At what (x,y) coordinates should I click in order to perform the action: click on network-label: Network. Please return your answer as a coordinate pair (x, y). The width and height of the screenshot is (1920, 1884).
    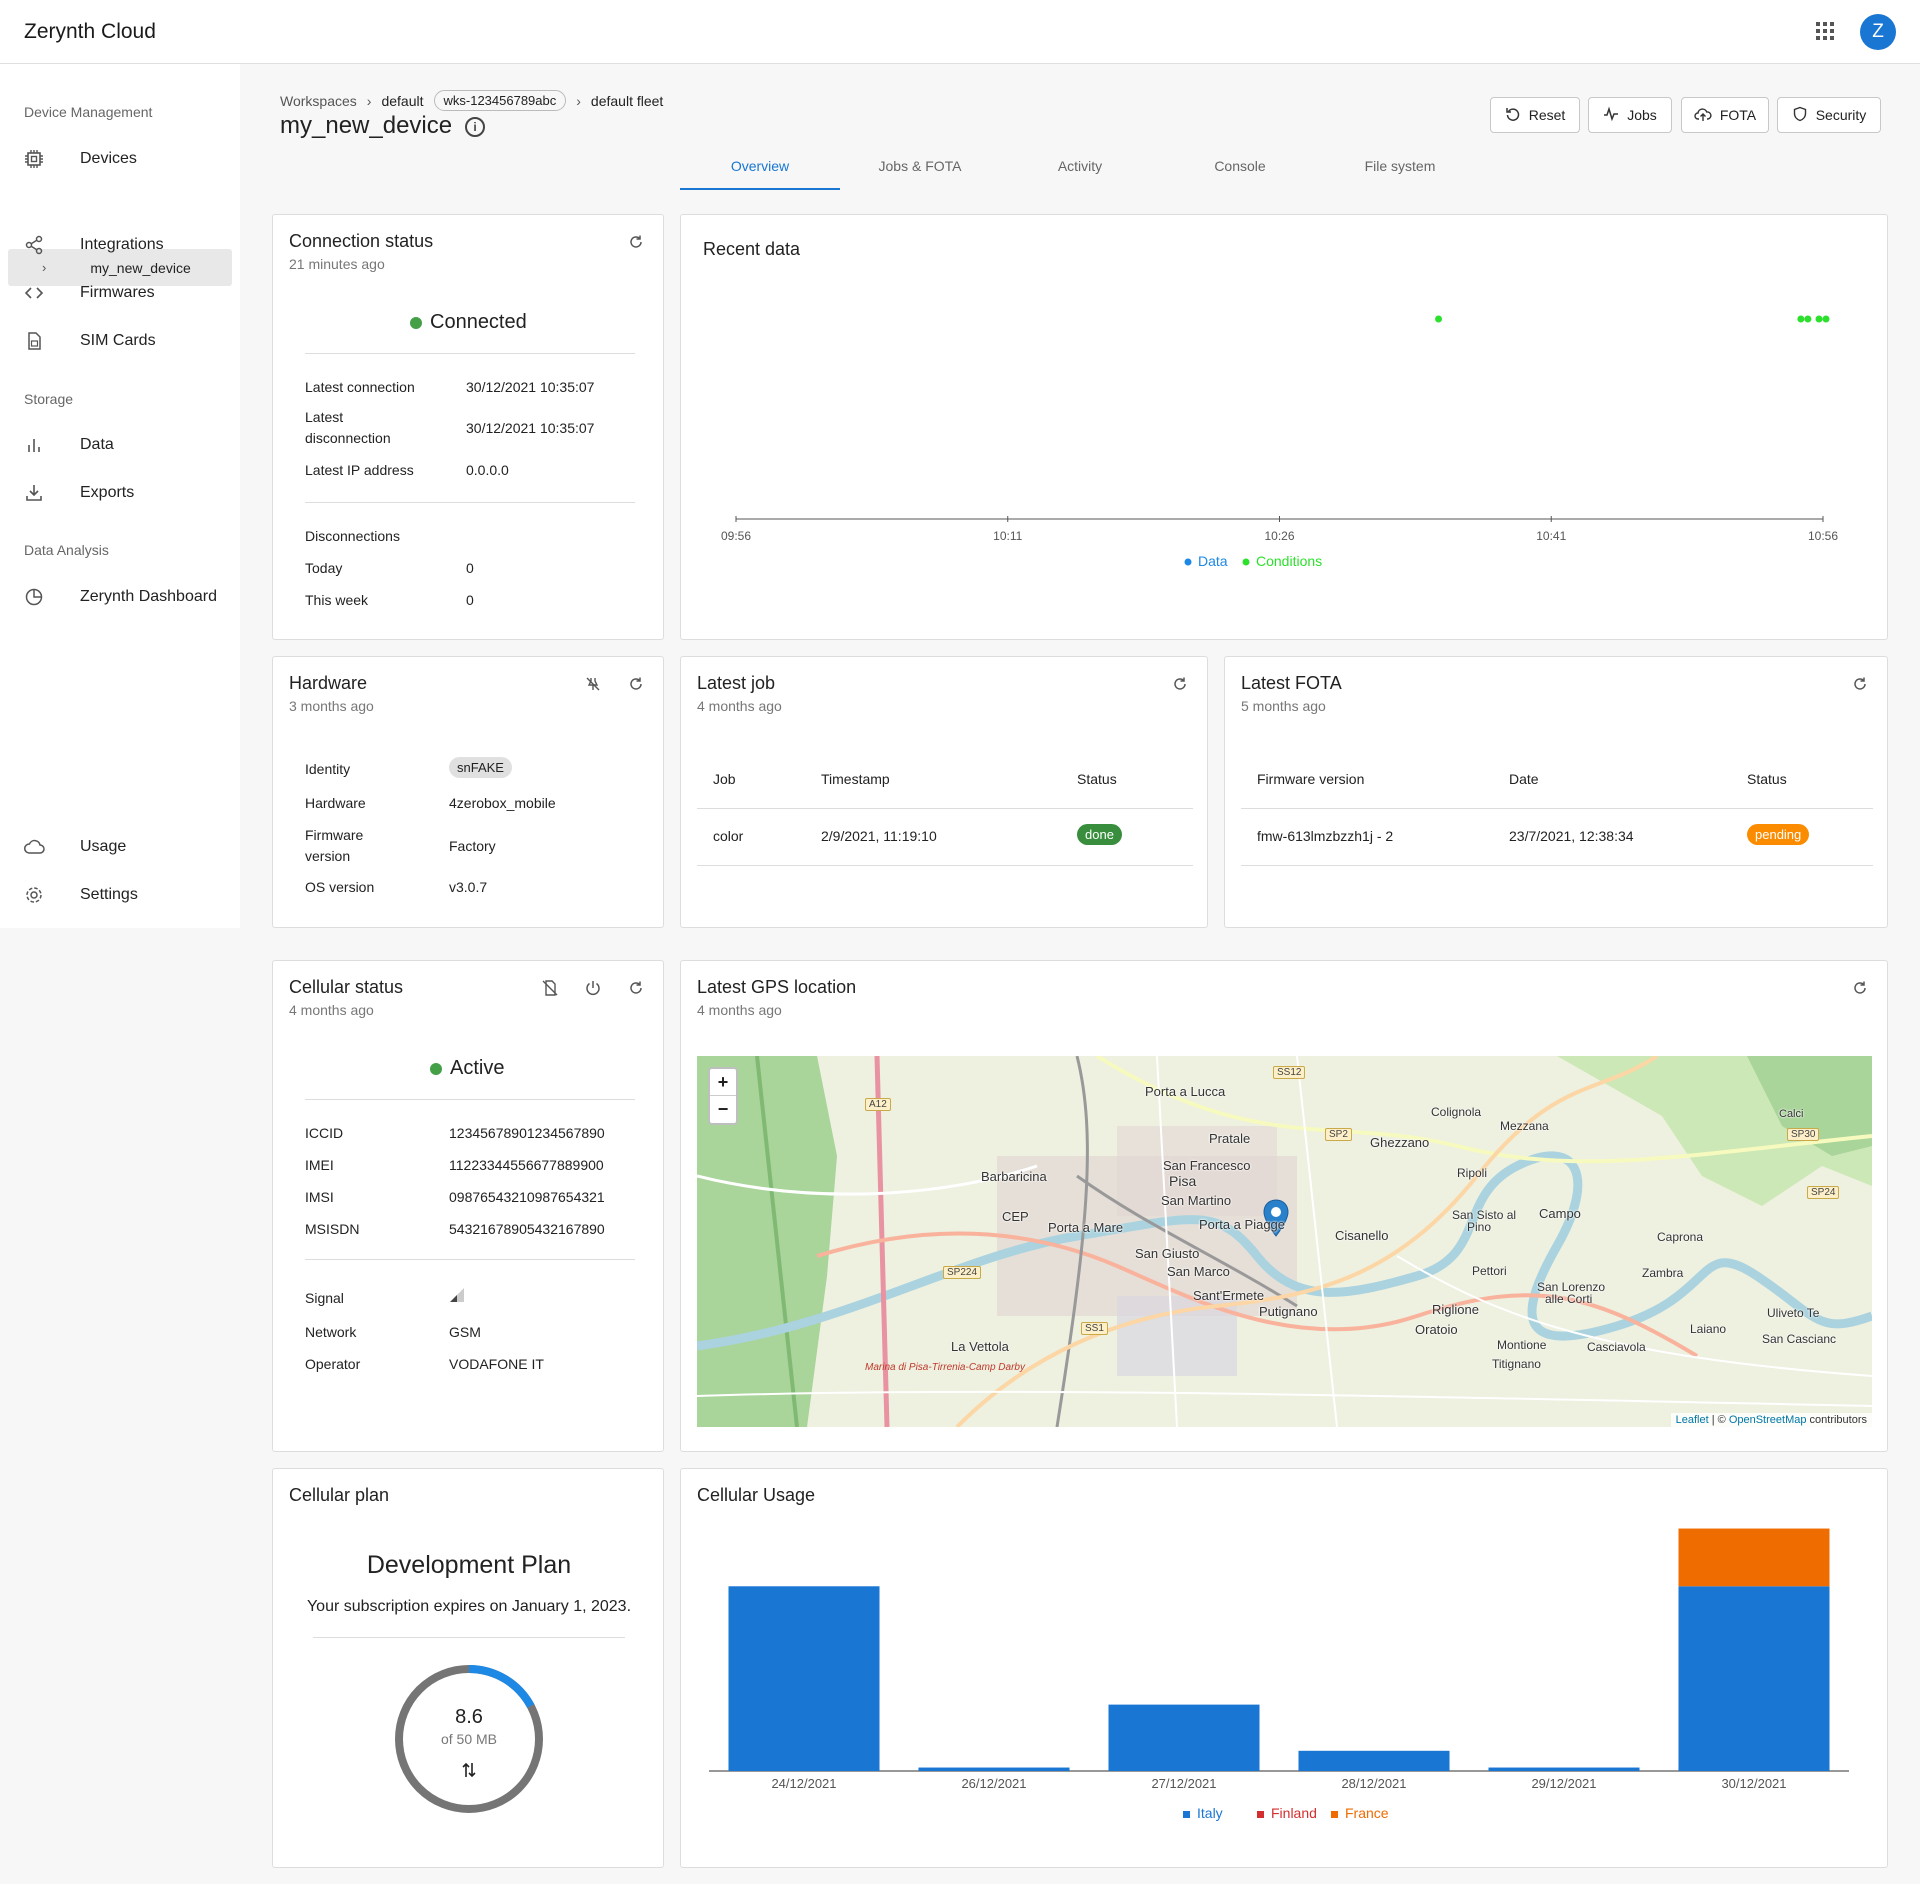
    Looking at the image, I should click on (331, 1332).